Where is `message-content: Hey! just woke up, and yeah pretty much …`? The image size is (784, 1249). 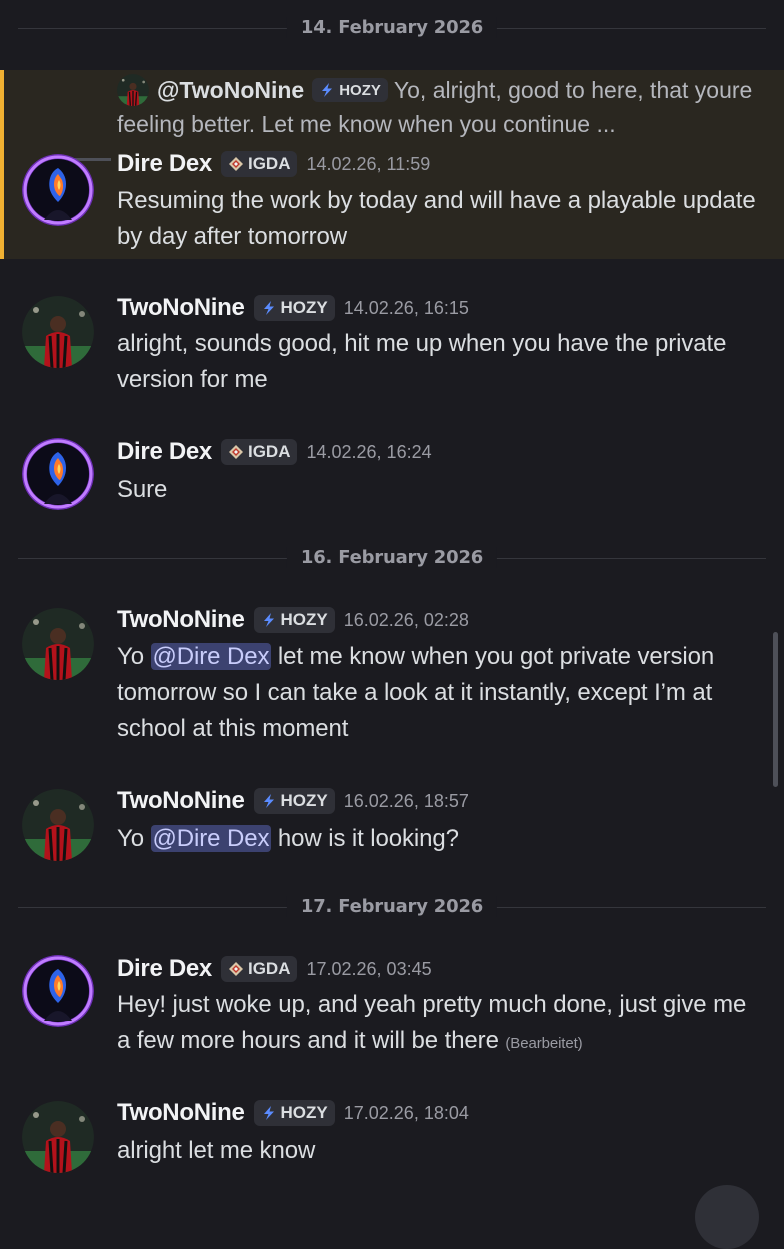 message-content: Hey! just woke up, and yeah pretty much … is located at coordinates (439, 1024).